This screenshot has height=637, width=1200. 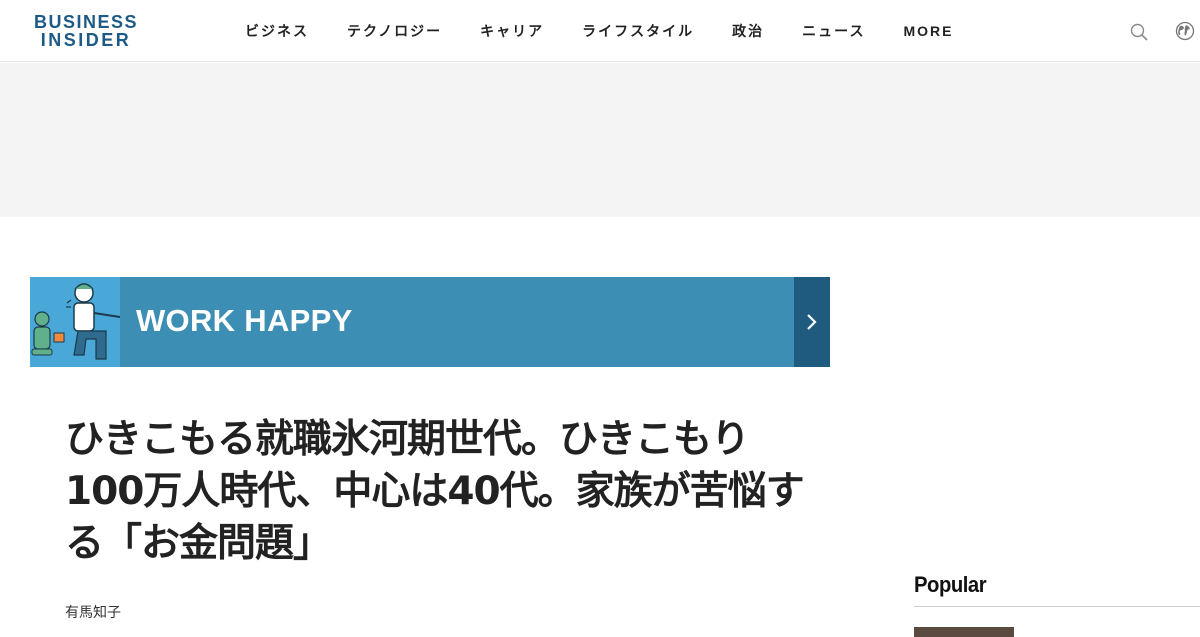 I want to click on main-nav: ビジネス テクノロジー キャリア ライフスタイル 政治 ニュース MORE, so click(x=599, y=31).